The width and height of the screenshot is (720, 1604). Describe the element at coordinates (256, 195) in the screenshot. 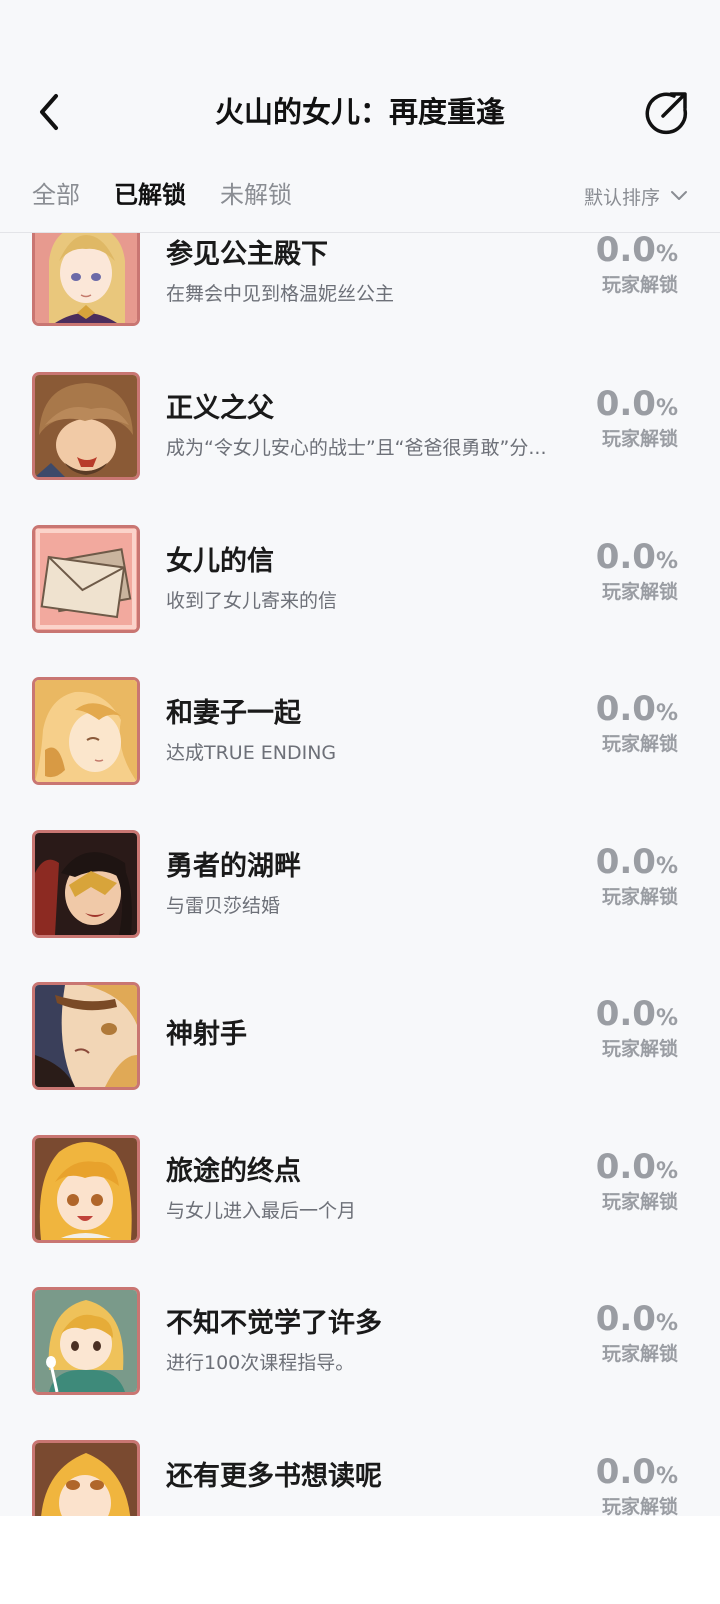

I see `tab-locked: 未解锁` at that location.